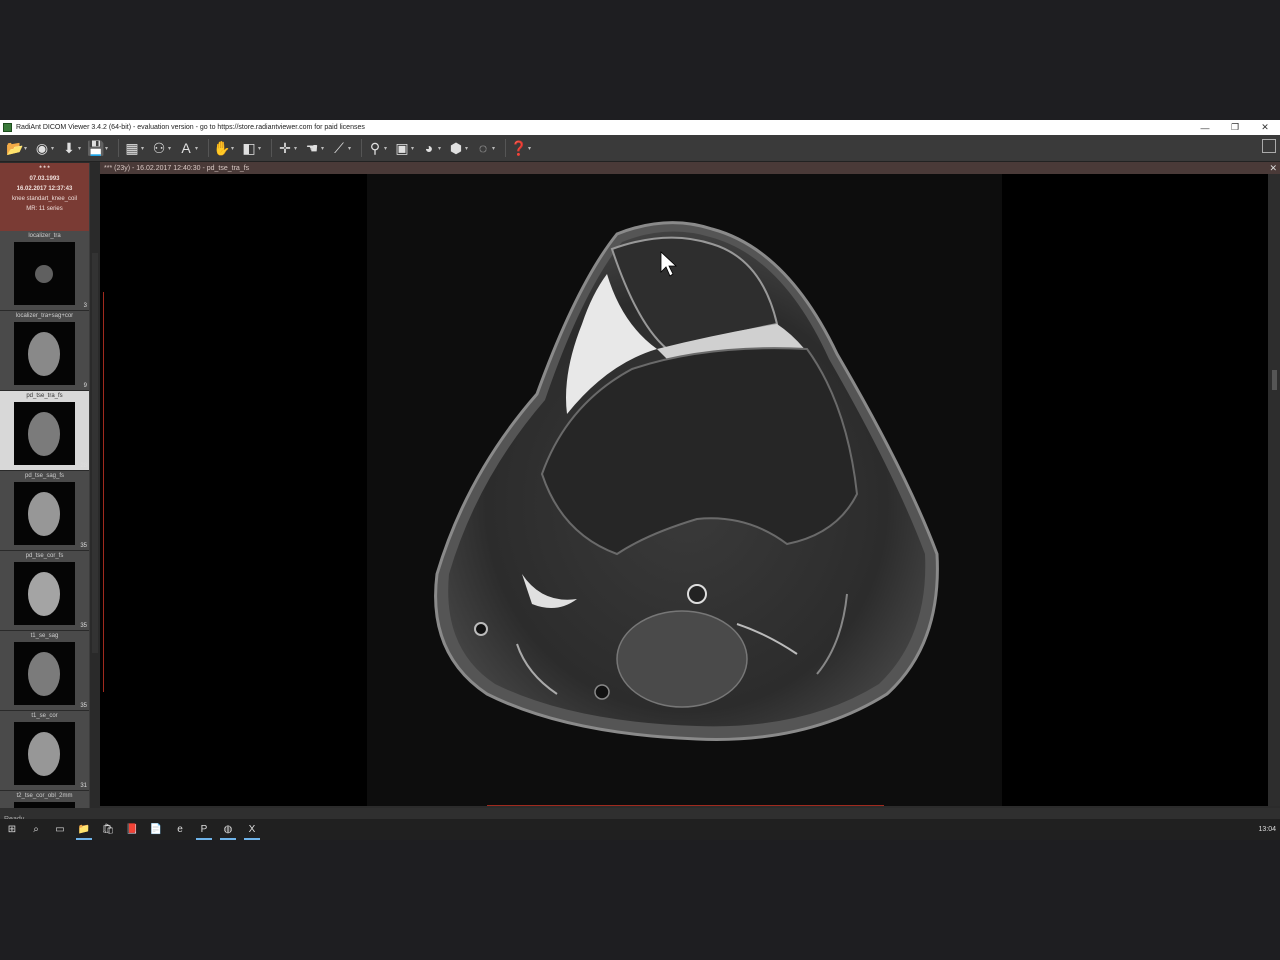 The image size is (1280, 960). Describe the element at coordinates (44, 799) in the screenshot. I see `series-item: t2_tse_cor_obl_2mm` at that location.